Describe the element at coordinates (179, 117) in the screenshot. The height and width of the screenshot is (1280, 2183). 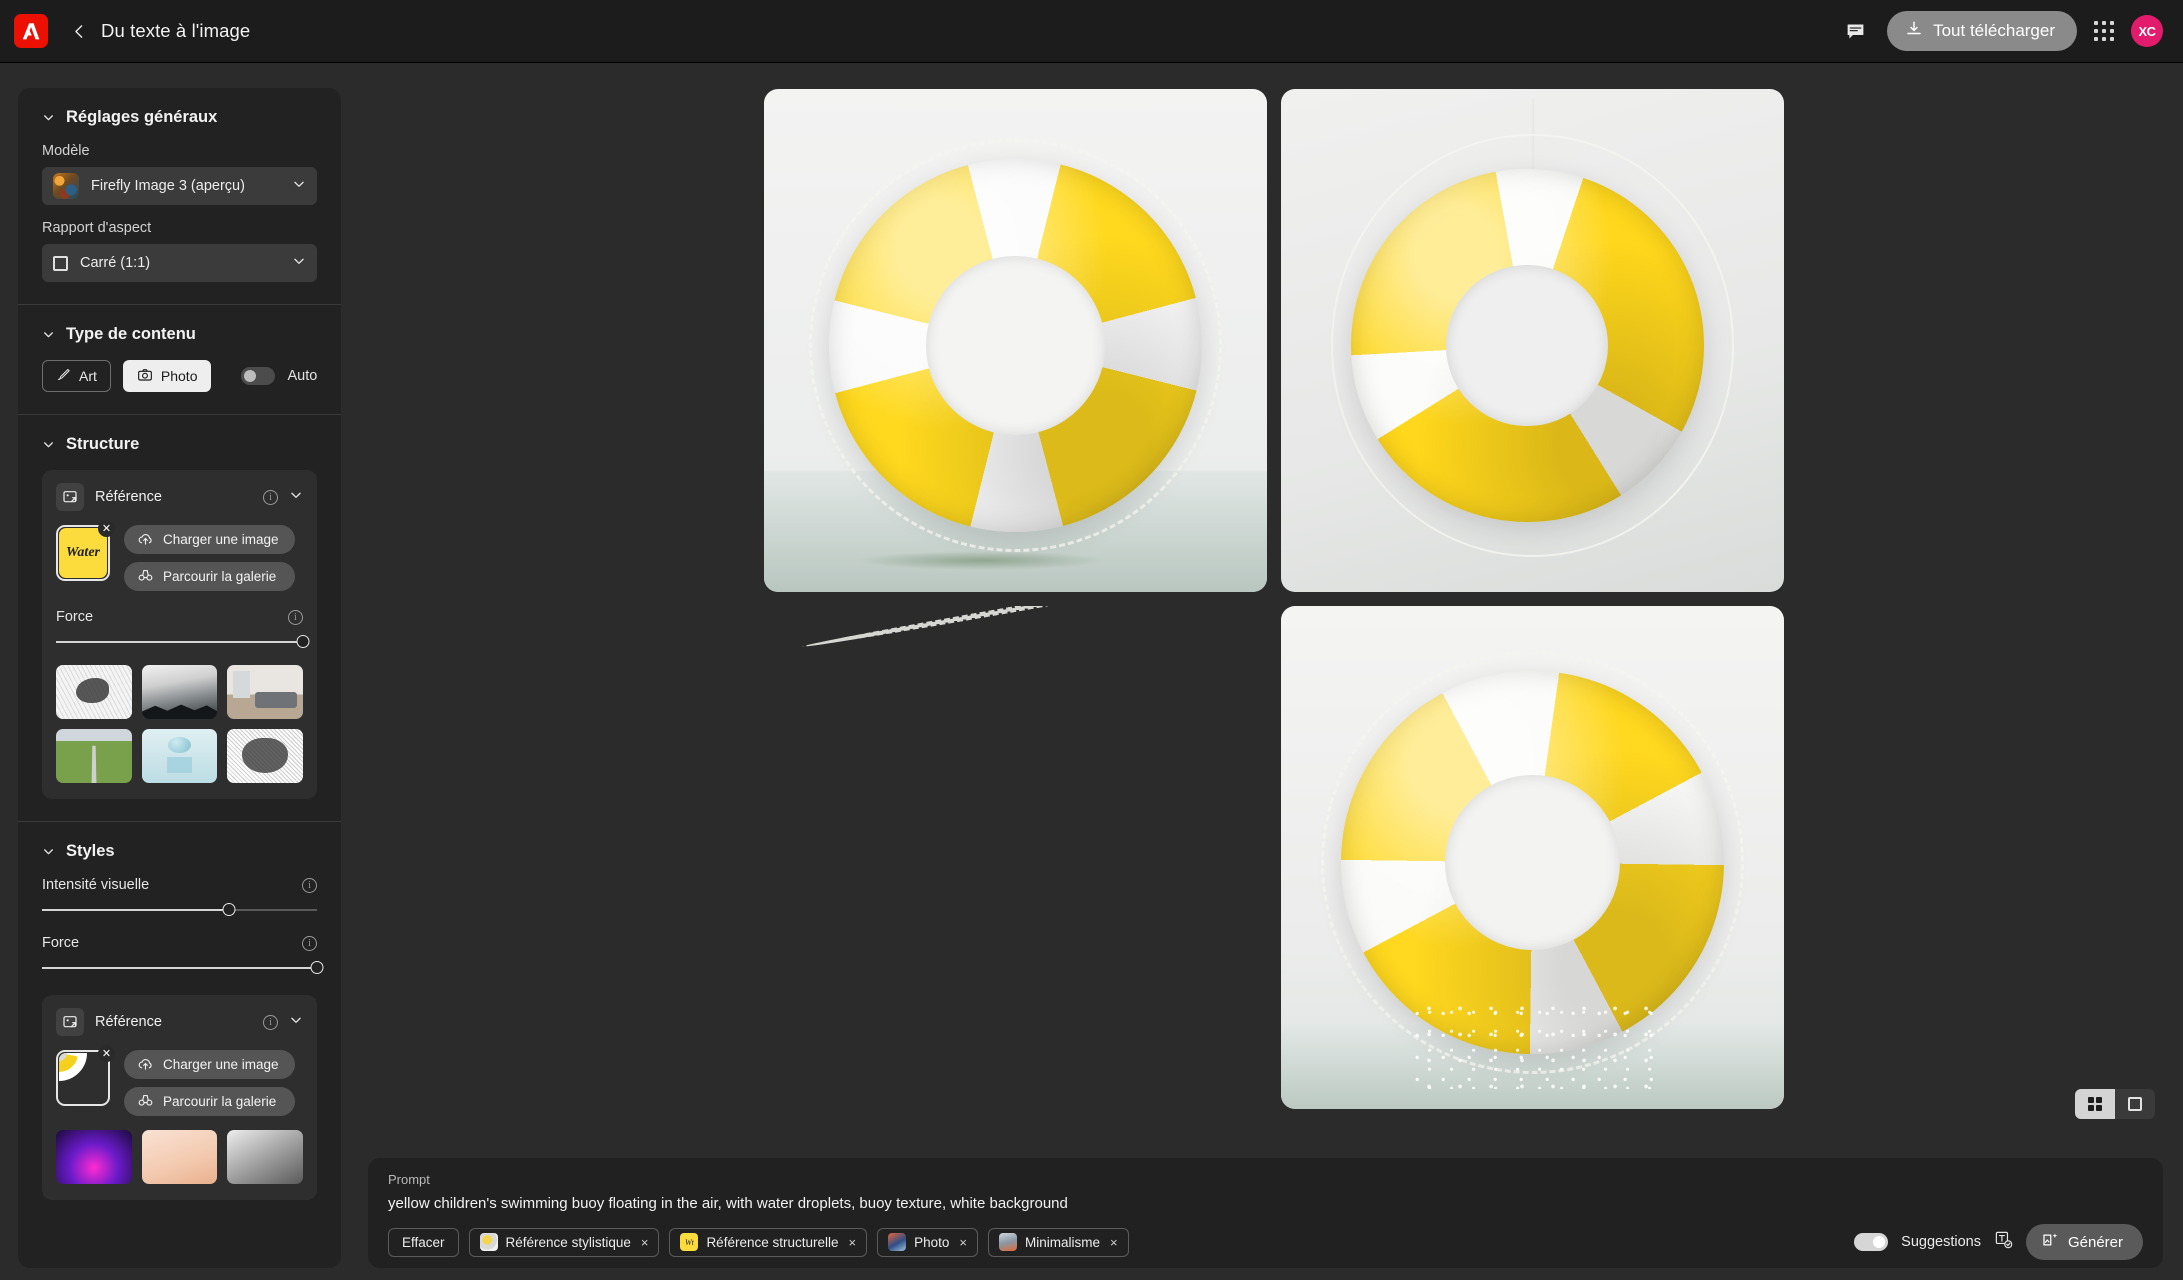
I see `section-general-settings-header: Réglages généraux` at that location.